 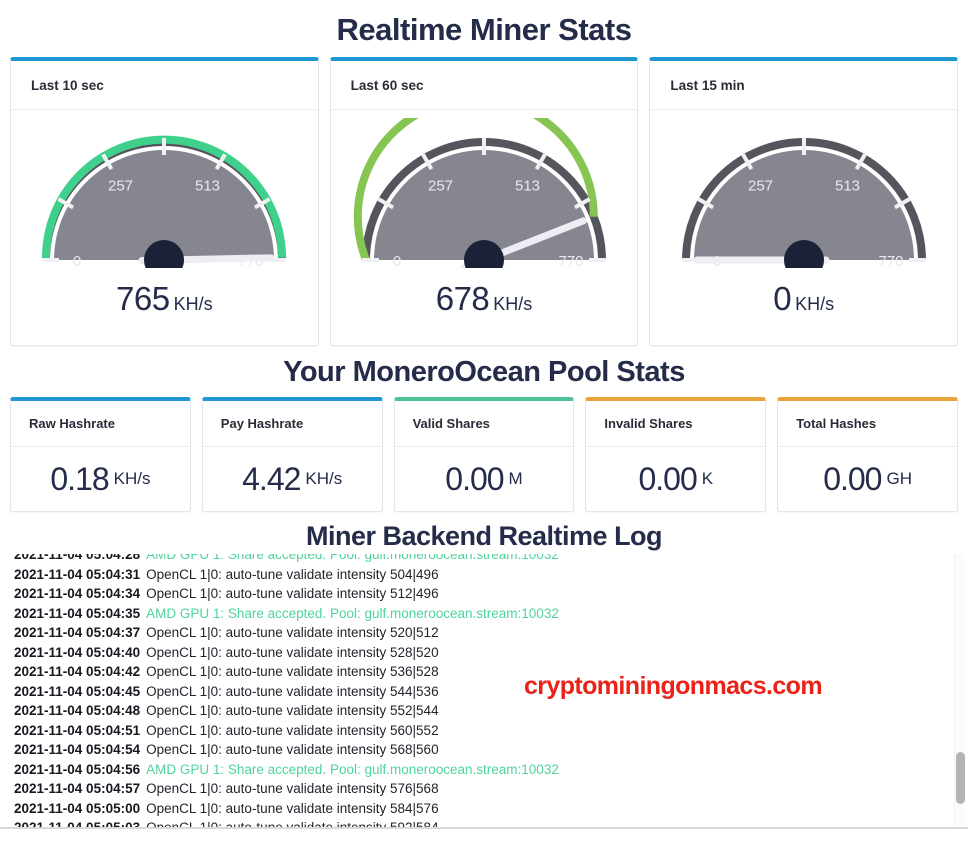 What do you see at coordinates (77, 632) in the screenshot?
I see `log-timestamp: 2021-11-04 05:04:37` at bounding box center [77, 632].